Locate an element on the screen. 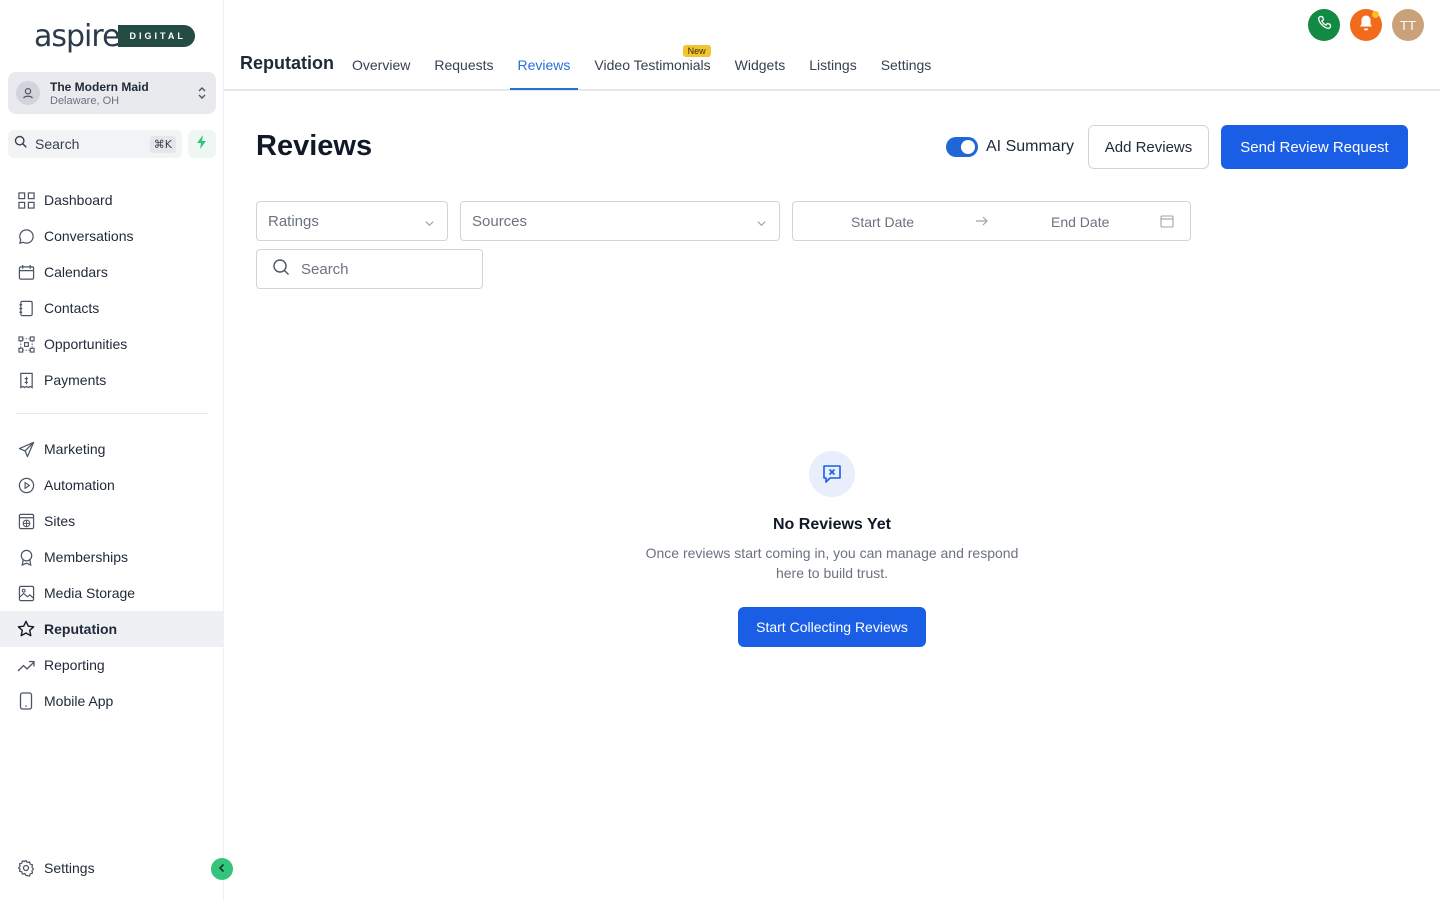  lightning-icon is located at coordinates (202, 144).